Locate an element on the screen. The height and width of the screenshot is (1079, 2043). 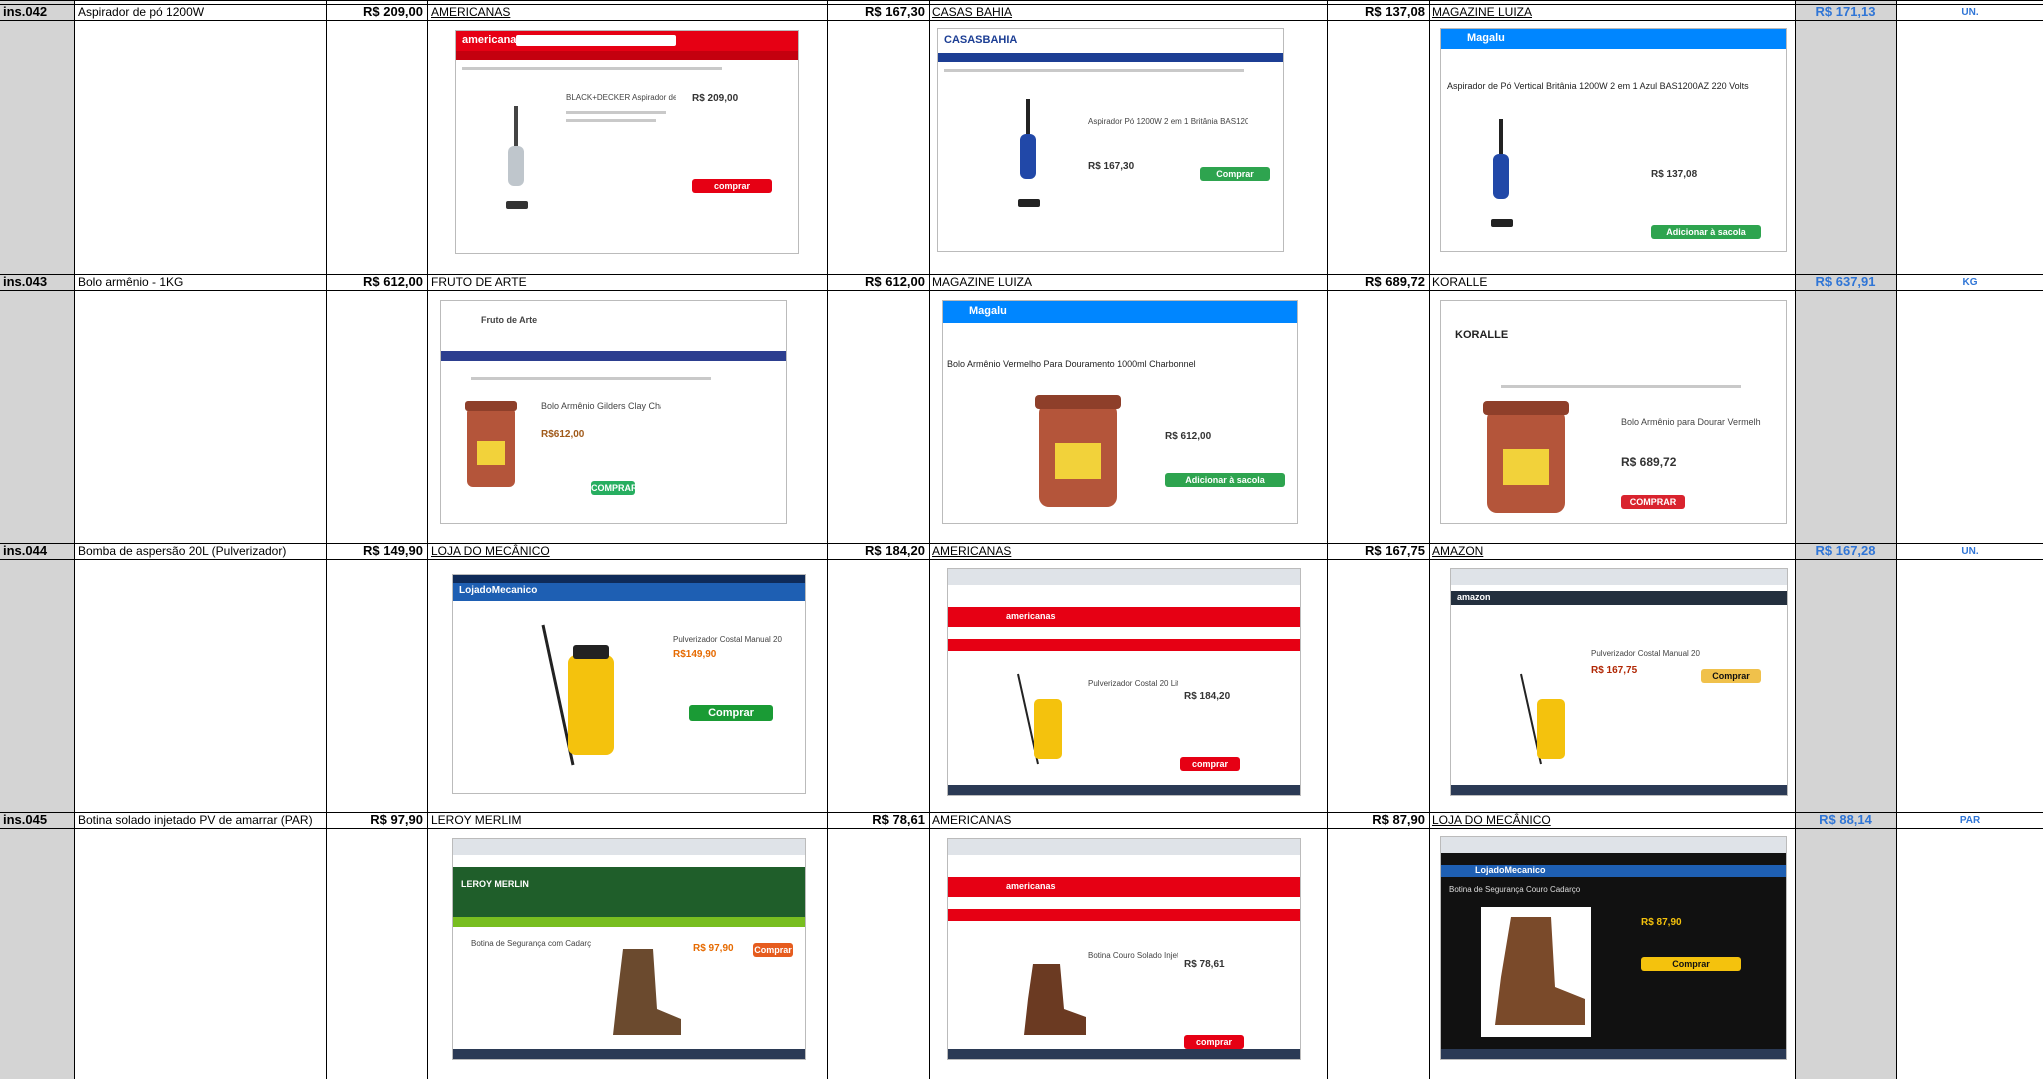
average-price: R$ 637,91 is located at coordinates (1845, 282).